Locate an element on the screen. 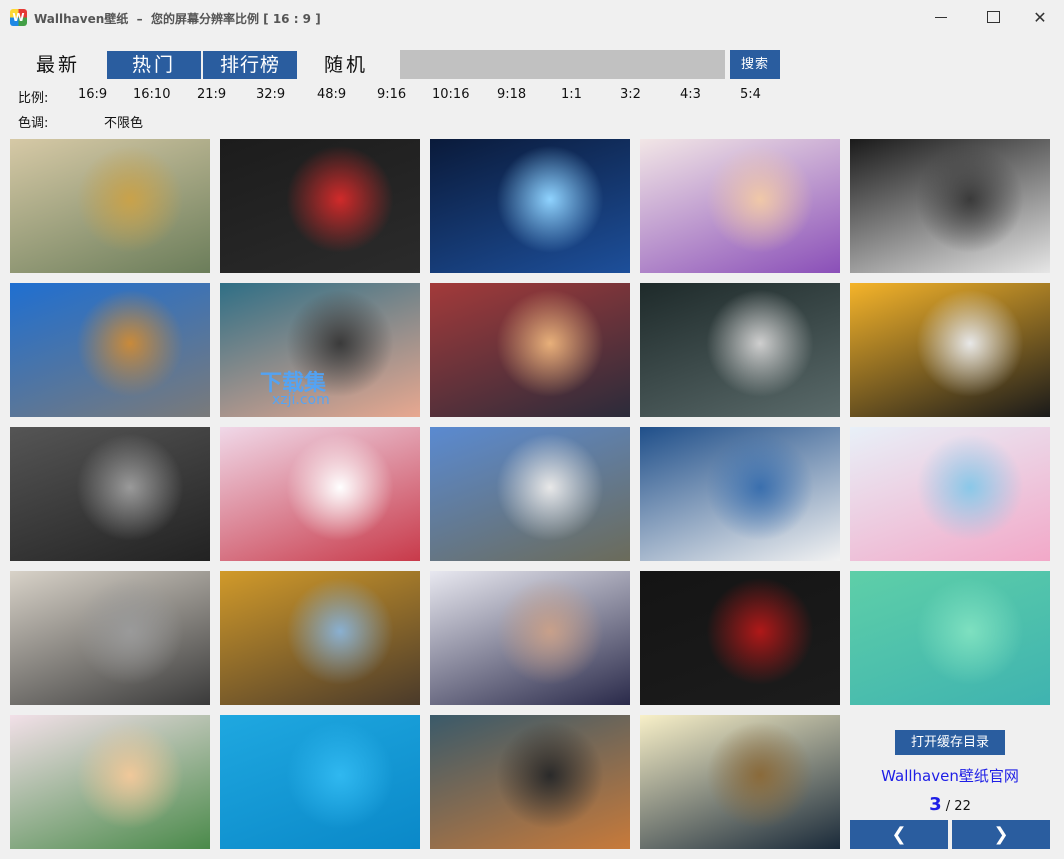  window-title: Wallhaven壁纸 – 您的屏幕分辨率比例 [ 16 : 9 ] is located at coordinates (177, 19).